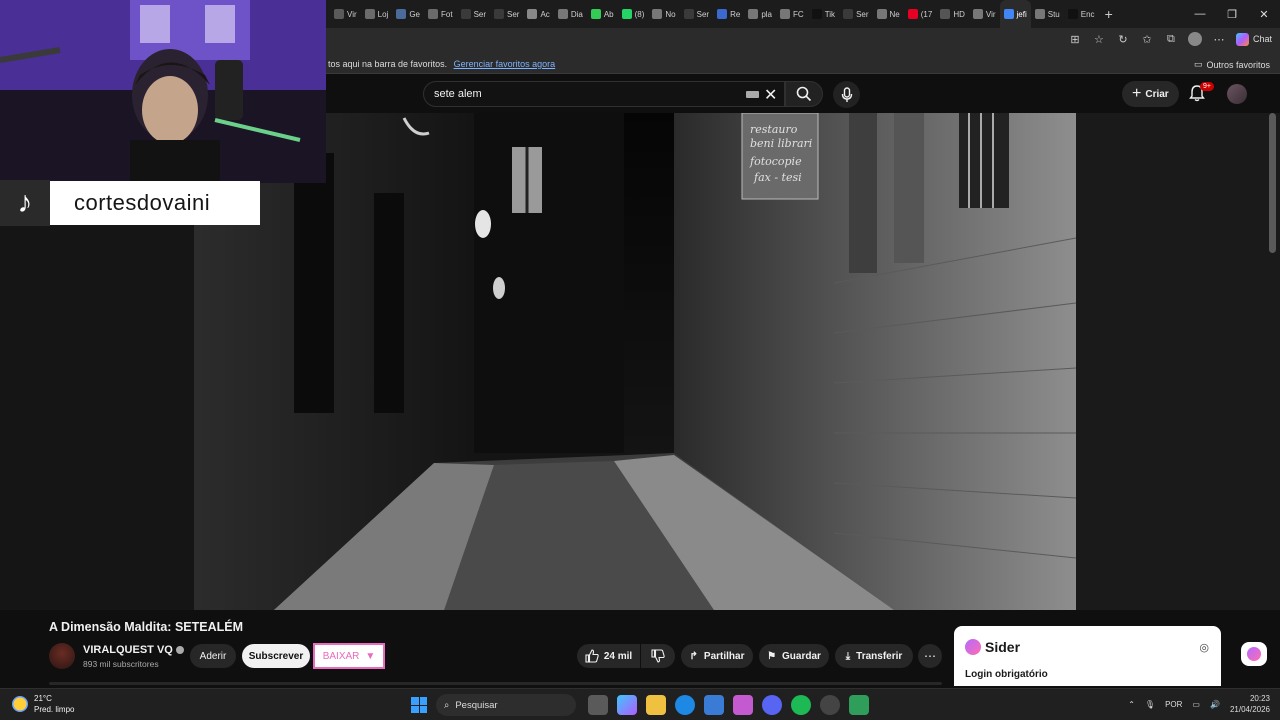 This screenshot has height=720, width=1280. Describe the element at coordinates (179, 650) in the screenshot. I see `verified-check-icon` at that location.